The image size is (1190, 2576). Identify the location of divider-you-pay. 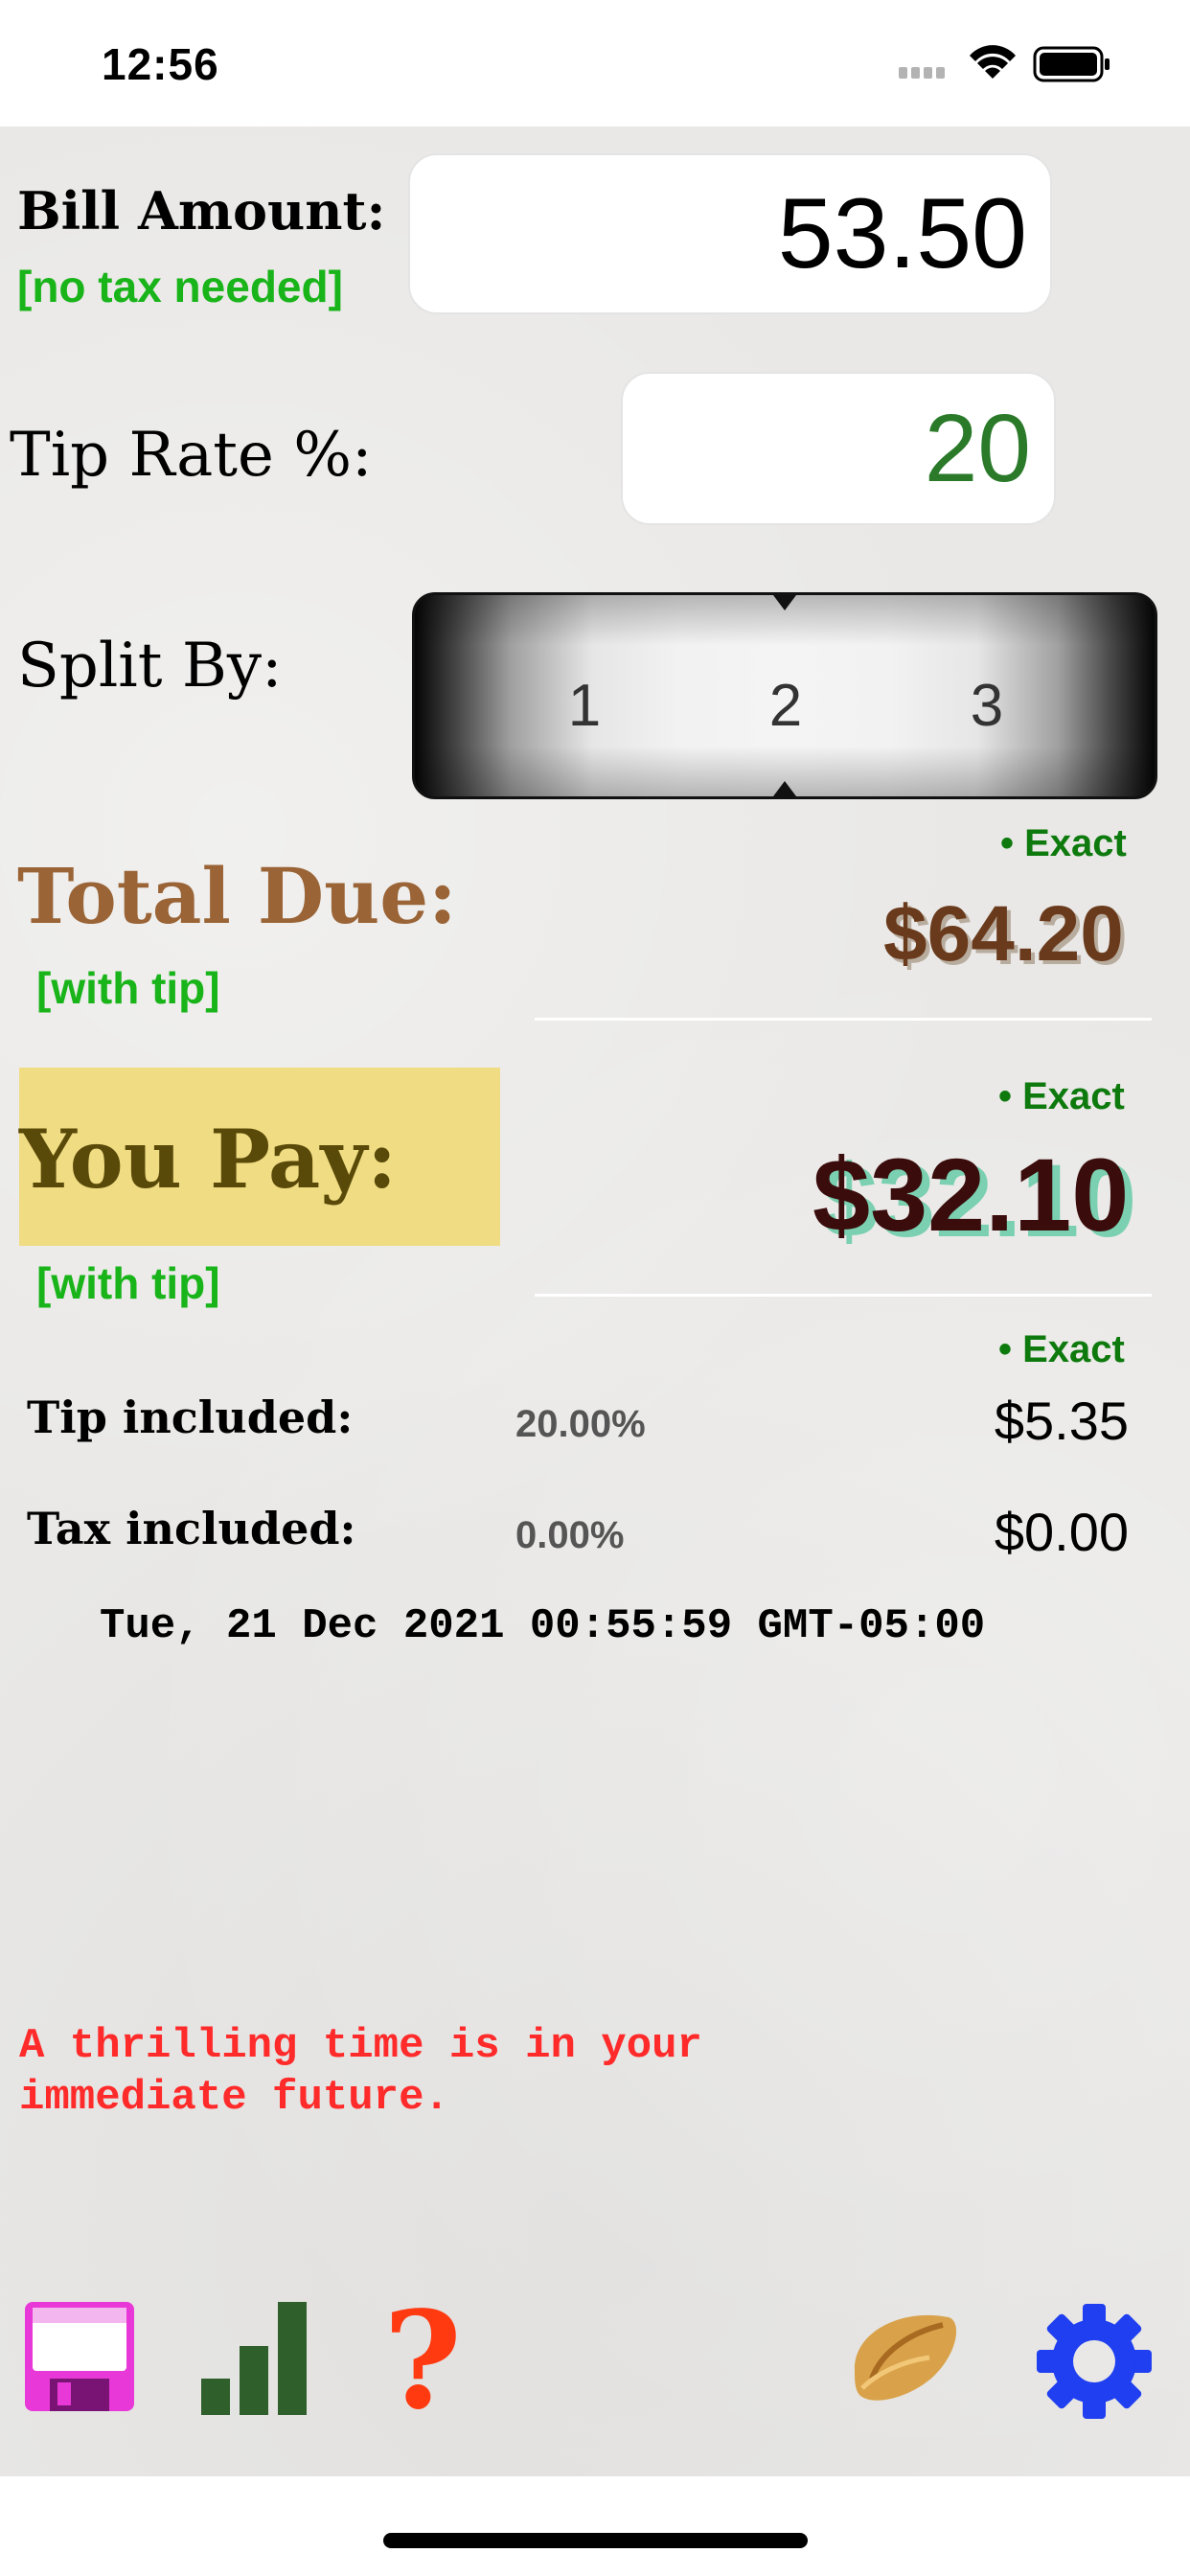
(843, 1295).